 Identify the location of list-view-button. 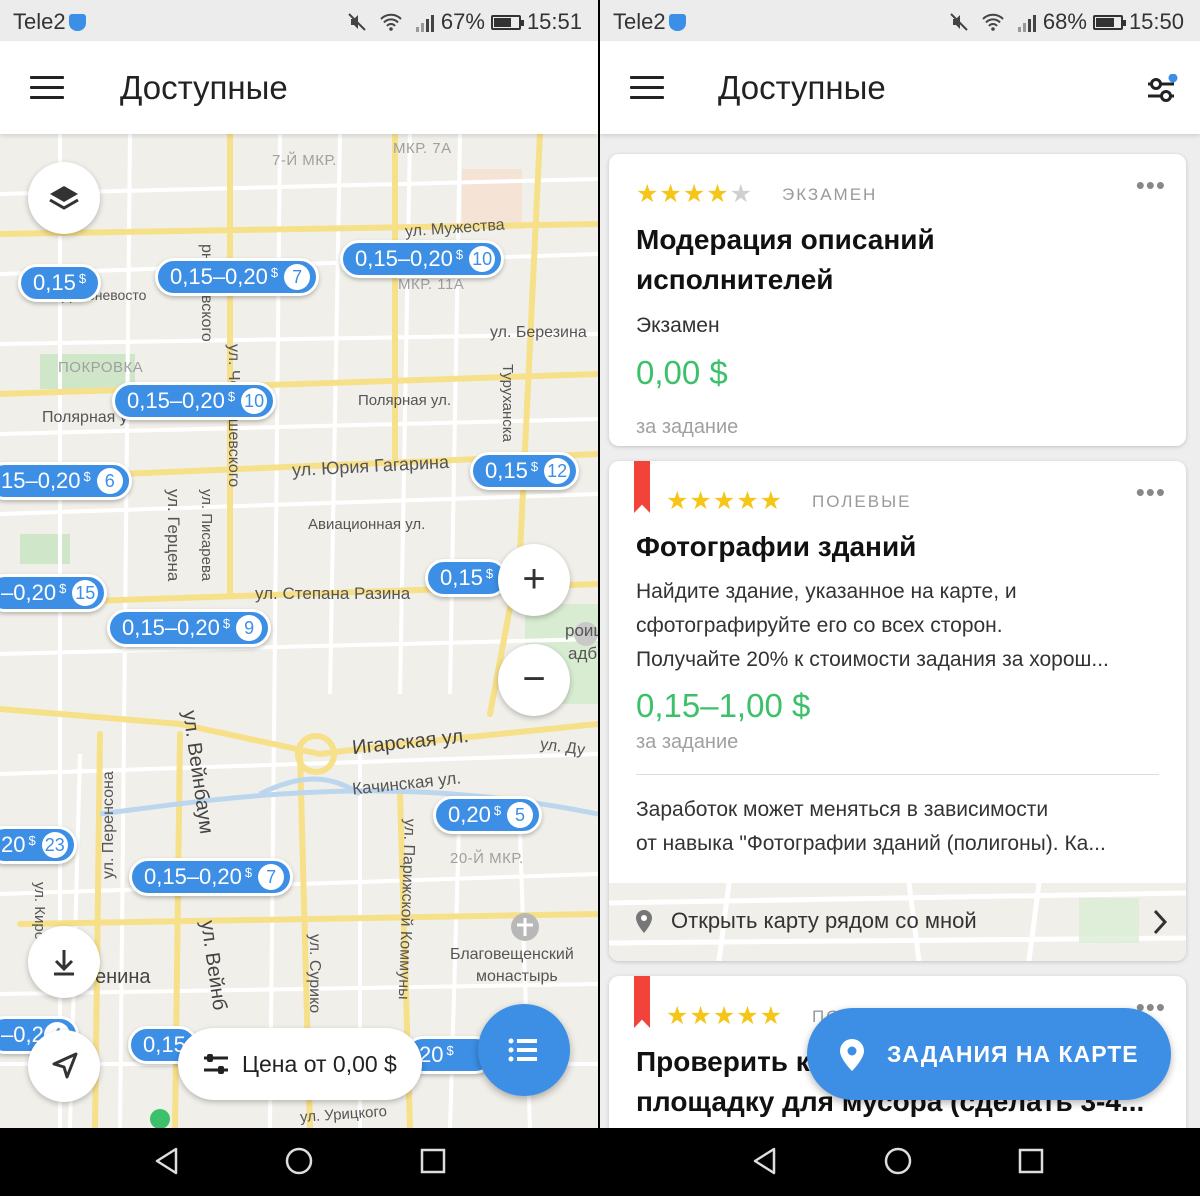
(524, 1050).